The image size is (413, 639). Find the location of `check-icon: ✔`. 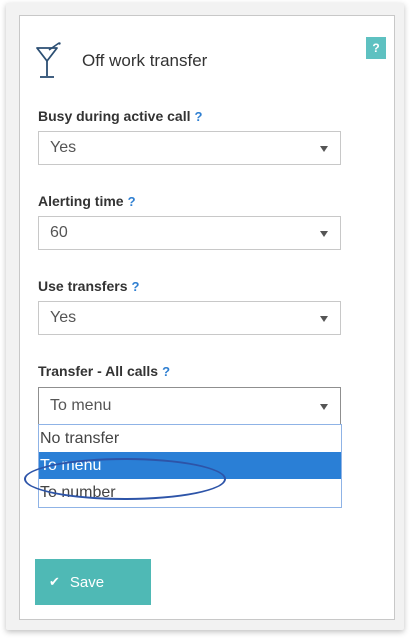

check-icon: ✔ is located at coordinates (54, 581).